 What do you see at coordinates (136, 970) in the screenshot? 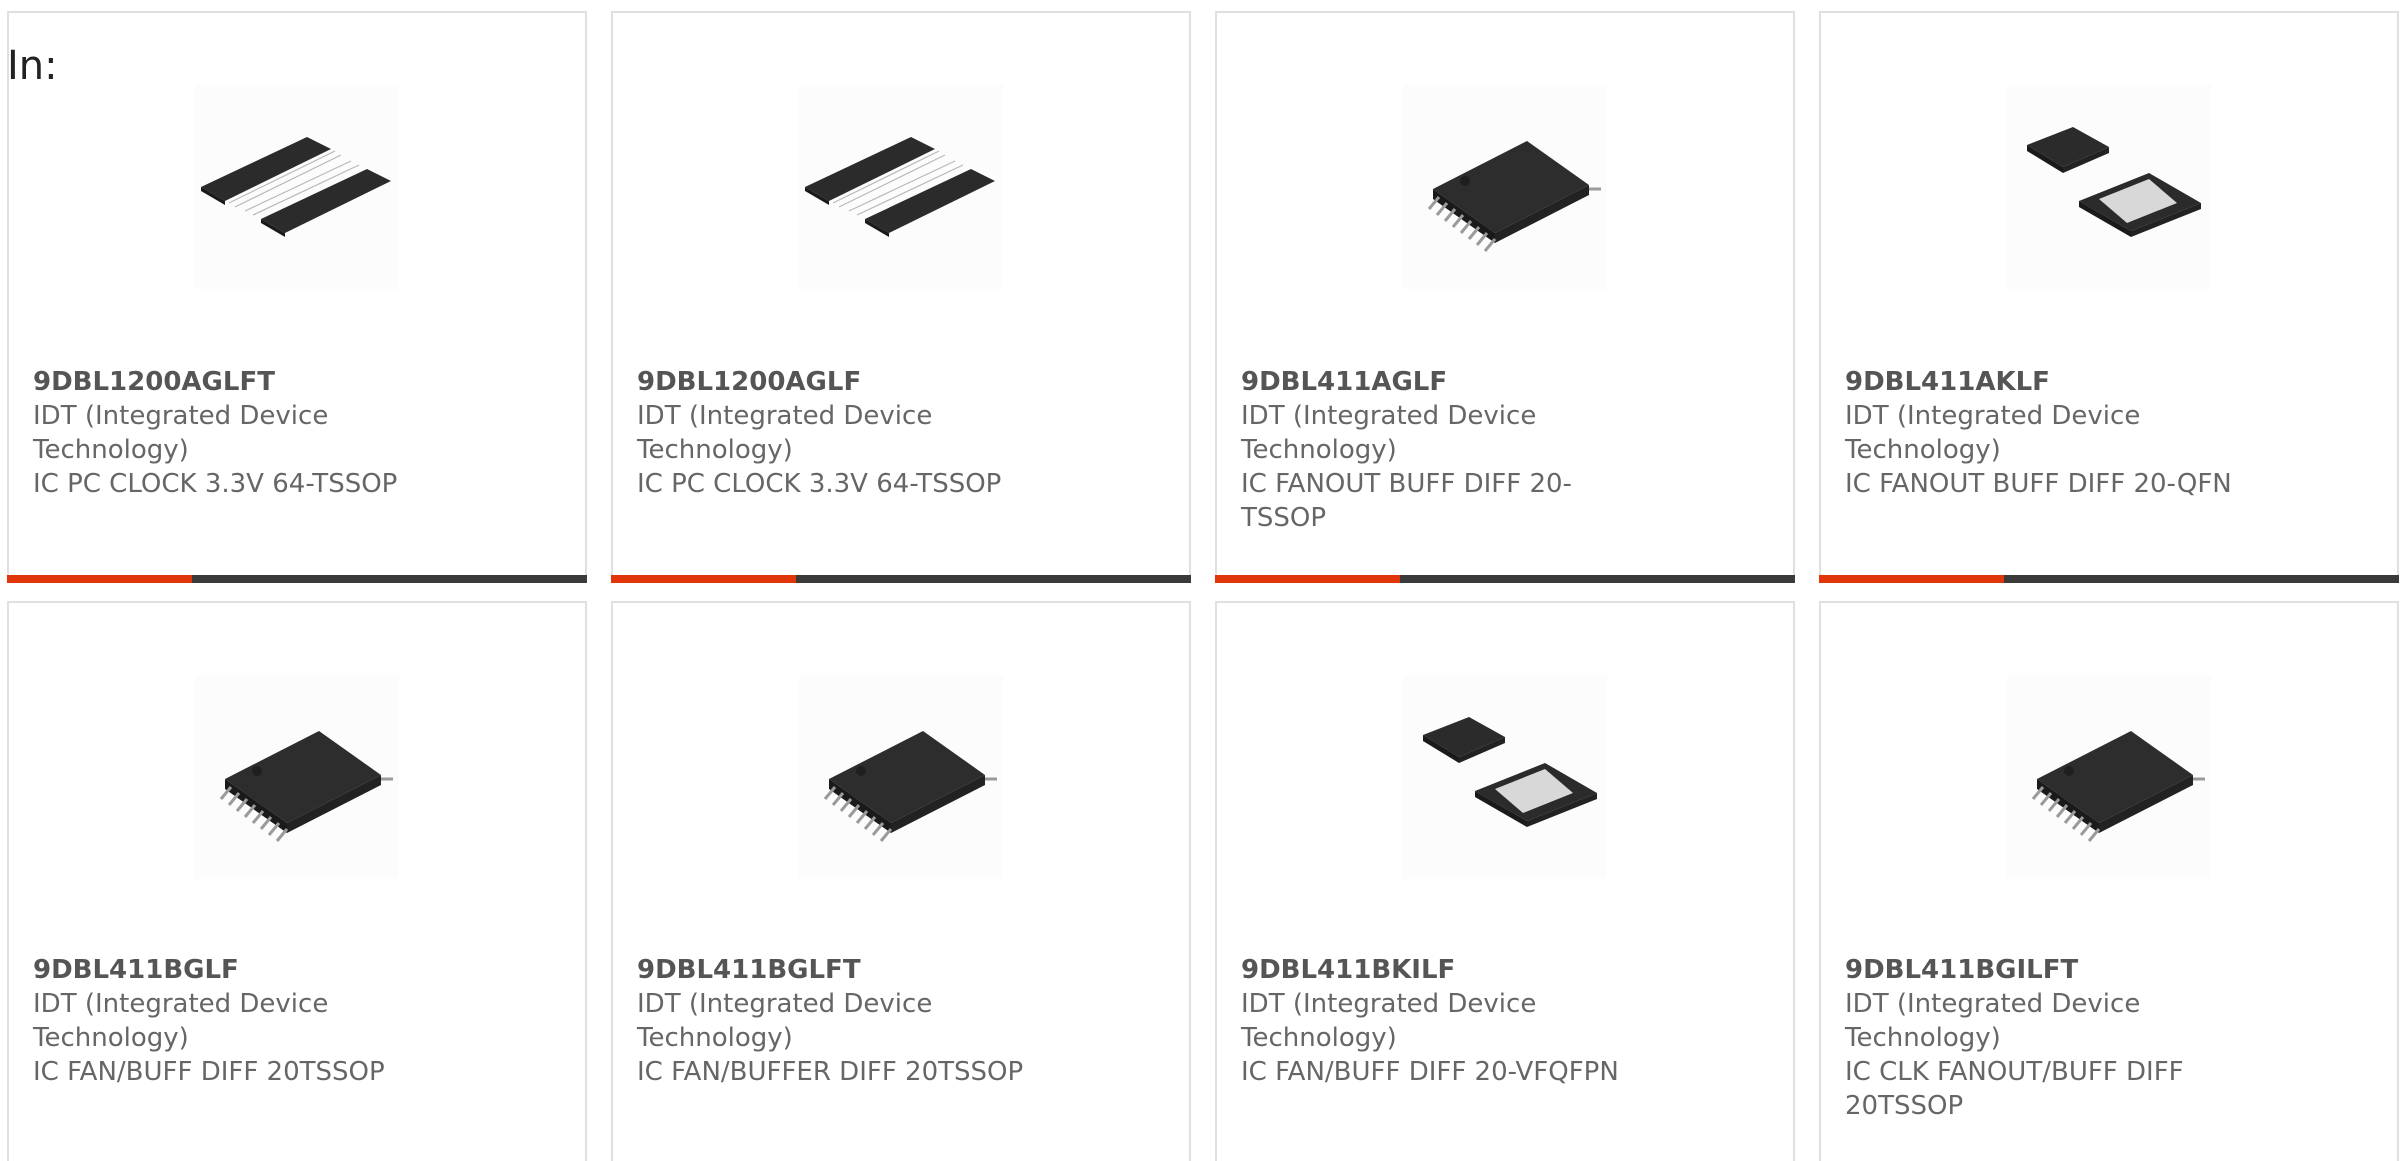
I see `part-number: 9DBL411BGLF` at bounding box center [136, 970].